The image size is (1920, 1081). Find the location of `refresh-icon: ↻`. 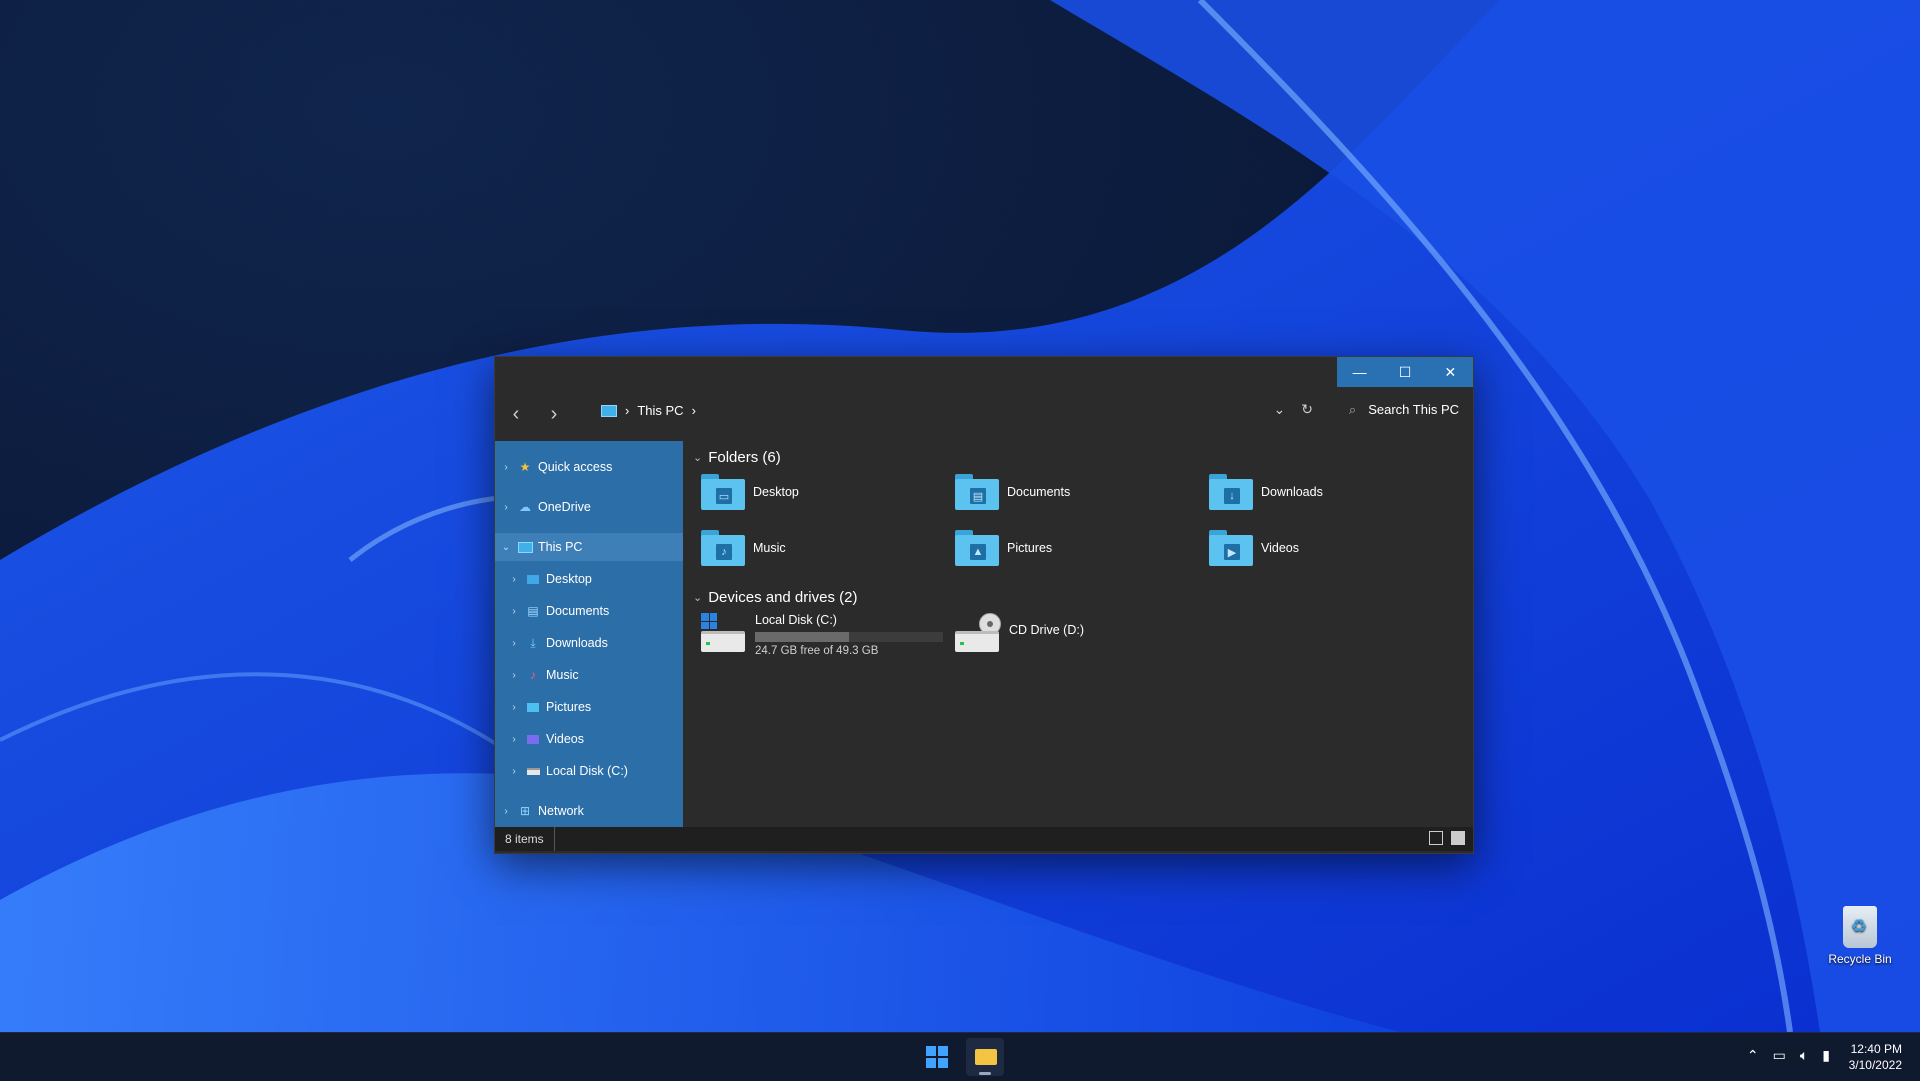

refresh-icon: ↻ is located at coordinates (1307, 409).